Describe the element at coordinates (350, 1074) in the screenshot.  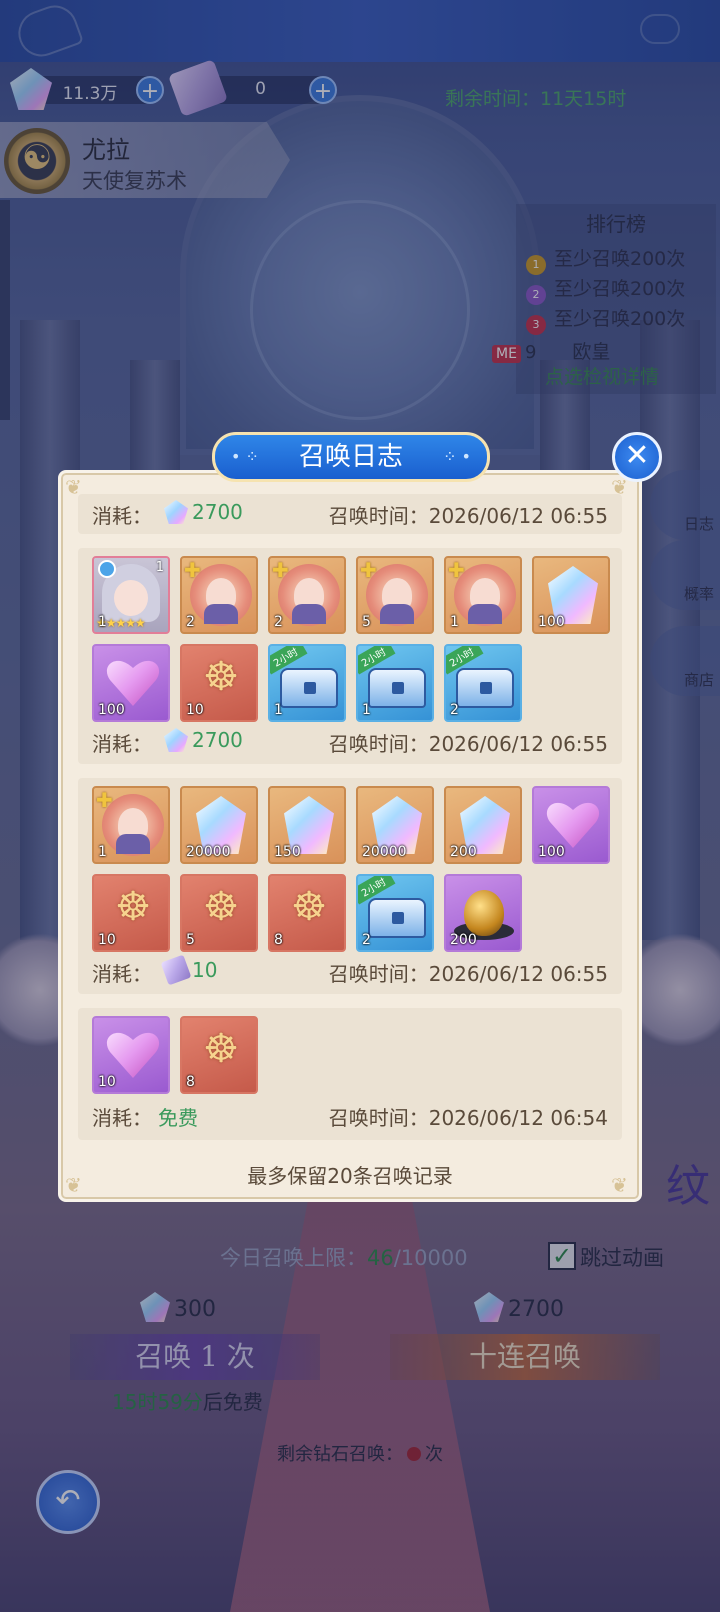
I see `summon-record: 10 ☸ 8 消耗： 免费 召唤时间：2026/06/12 06:54` at that location.